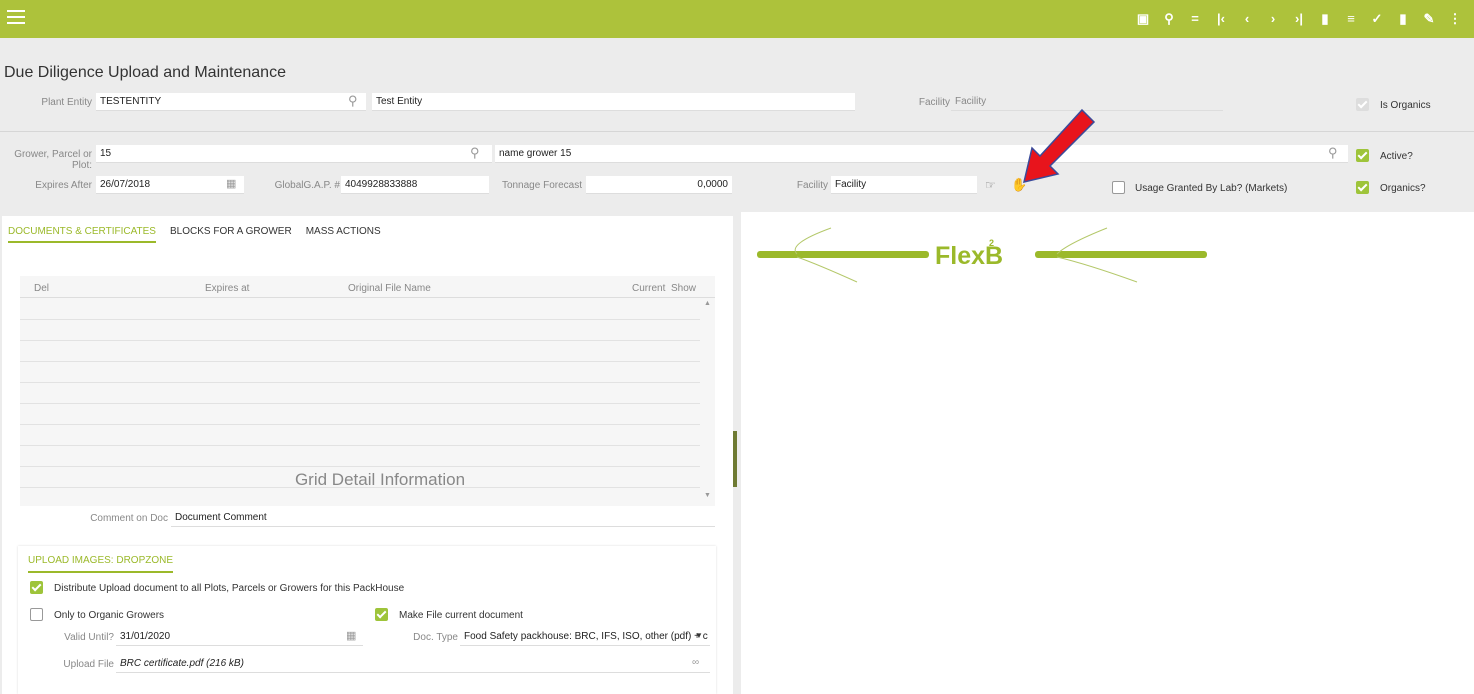  I want to click on col-current: Current, so click(648, 288).